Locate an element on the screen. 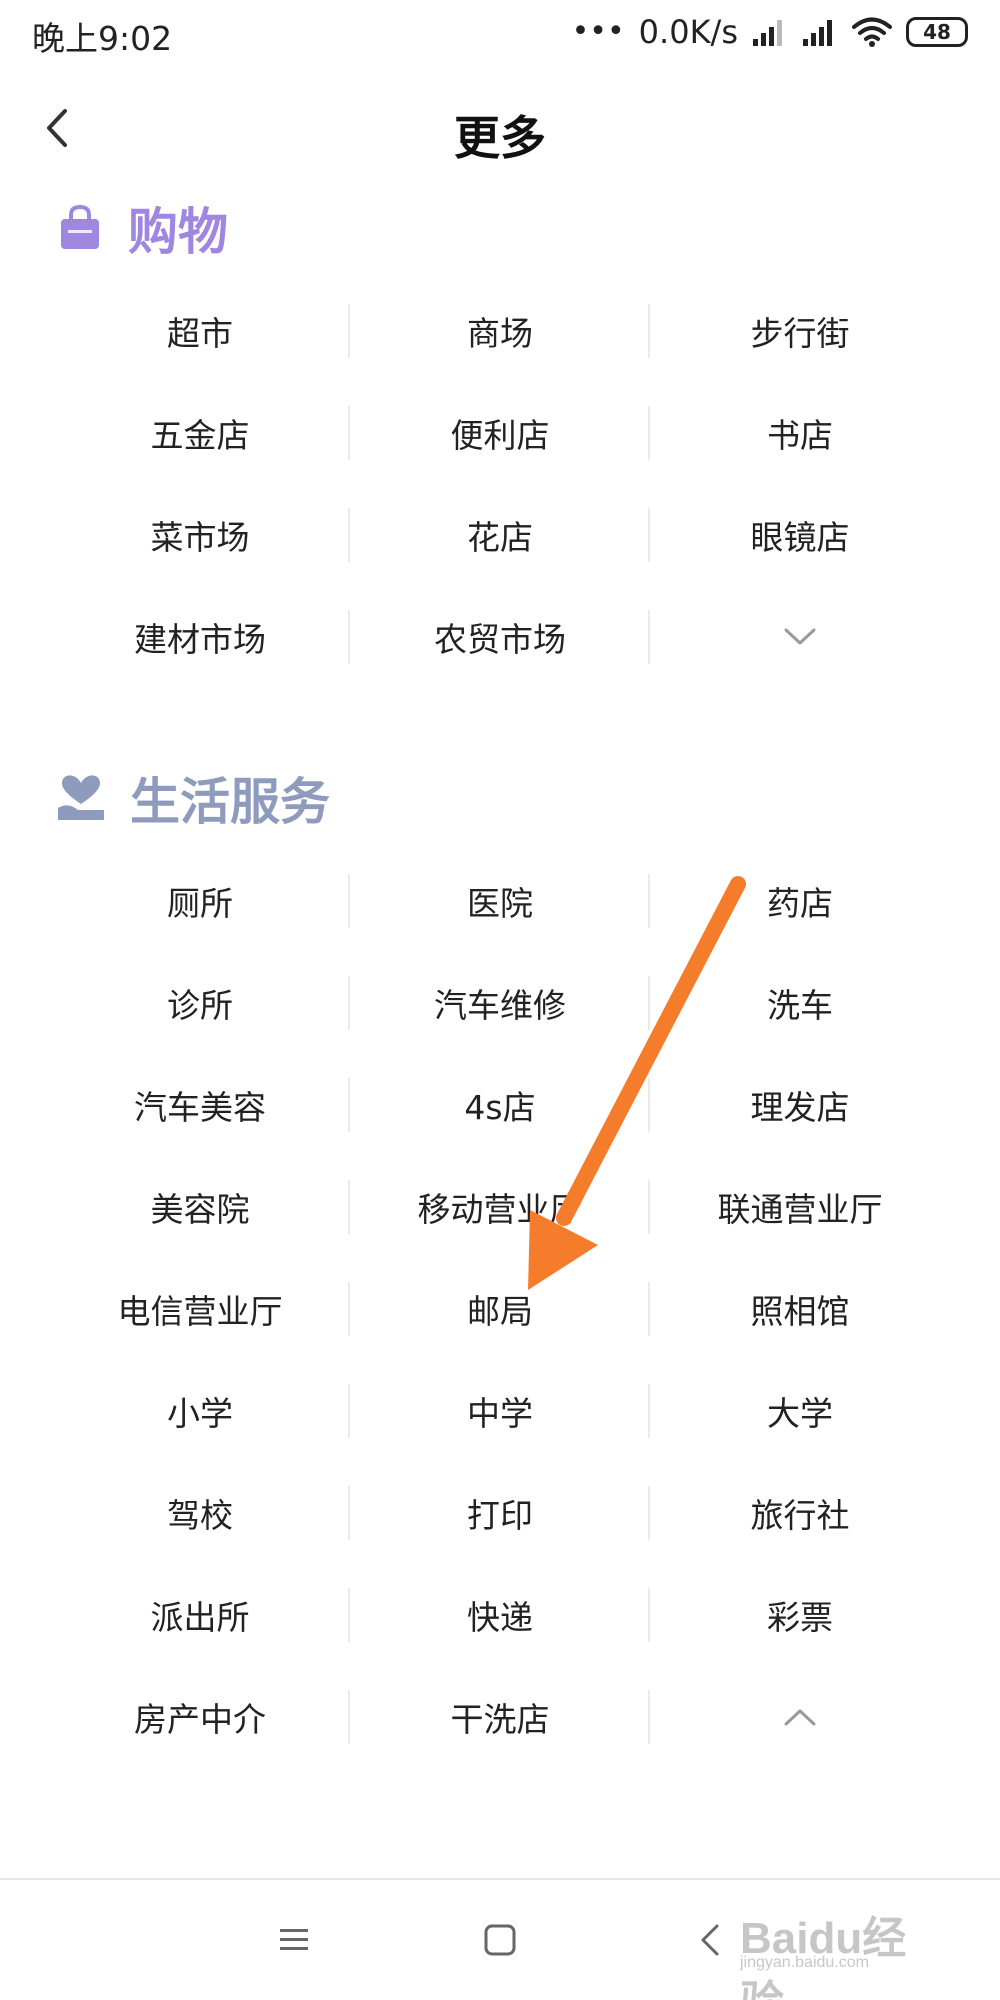 This screenshot has width=1000, height=2000. category-item: 干洗店 is located at coordinates (500, 1717).